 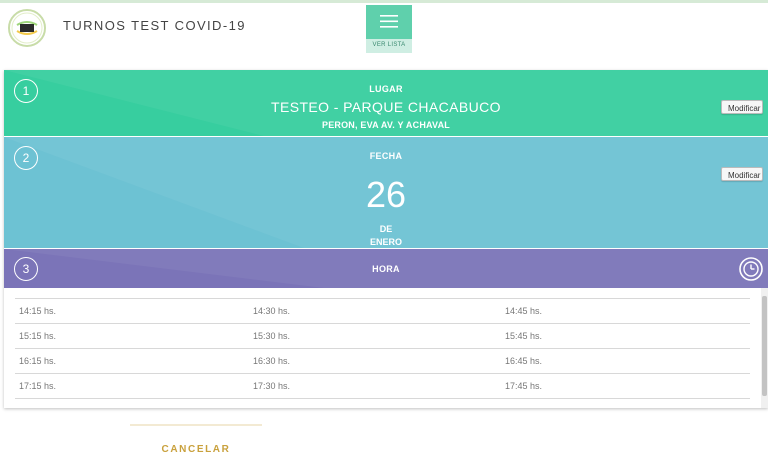 What do you see at coordinates (196, 425) in the screenshot?
I see `cancel-divider` at bounding box center [196, 425].